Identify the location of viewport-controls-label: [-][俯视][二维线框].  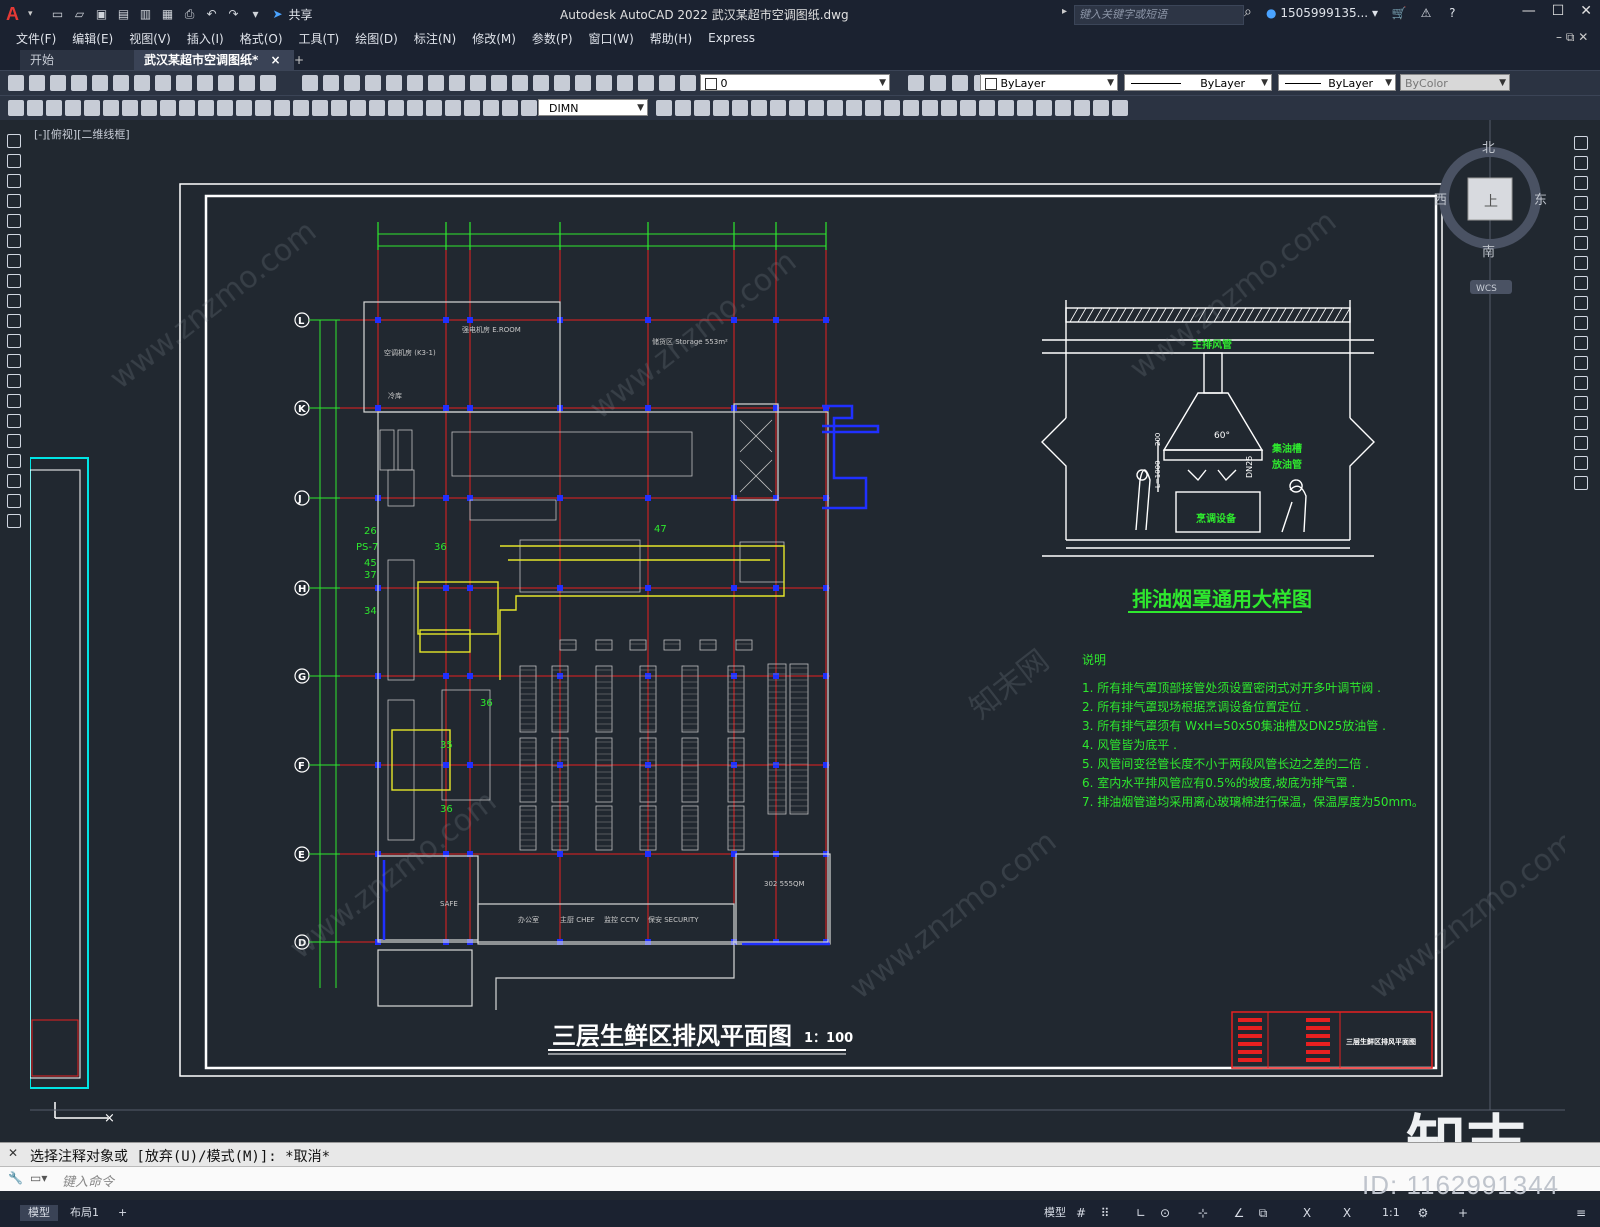
(82, 134).